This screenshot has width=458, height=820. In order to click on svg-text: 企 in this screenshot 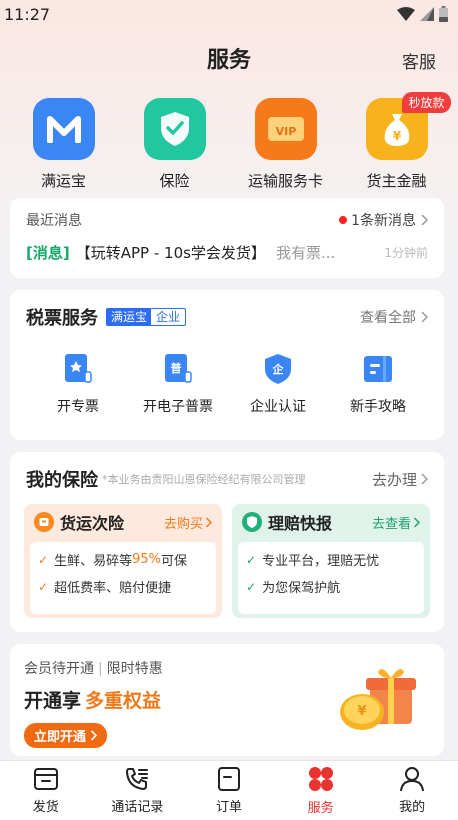, I will do `click(278, 369)`.